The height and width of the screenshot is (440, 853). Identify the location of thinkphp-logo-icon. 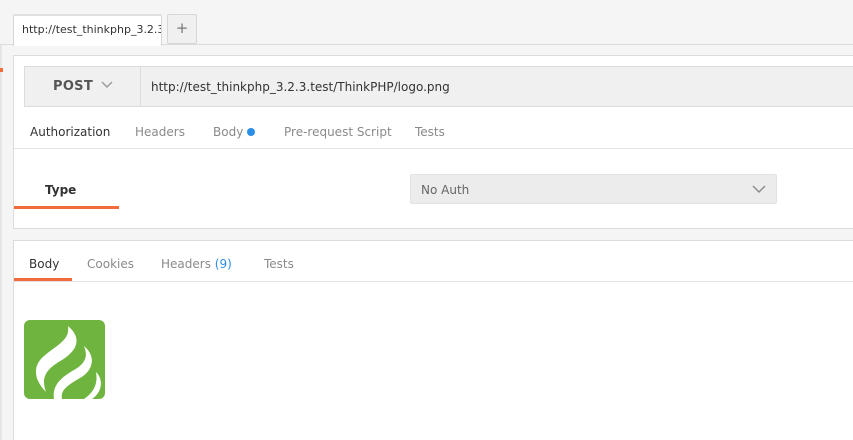
(64, 359).